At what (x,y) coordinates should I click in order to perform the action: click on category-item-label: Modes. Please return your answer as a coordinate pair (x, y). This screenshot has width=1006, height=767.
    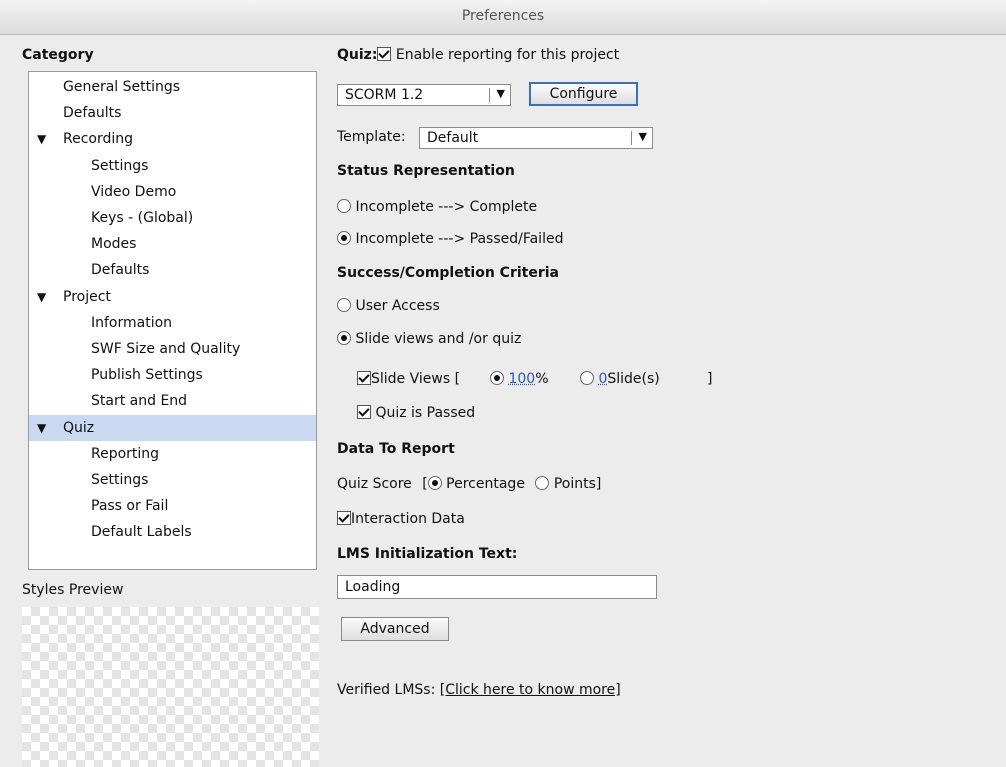
    Looking at the image, I should click on (114, 244).